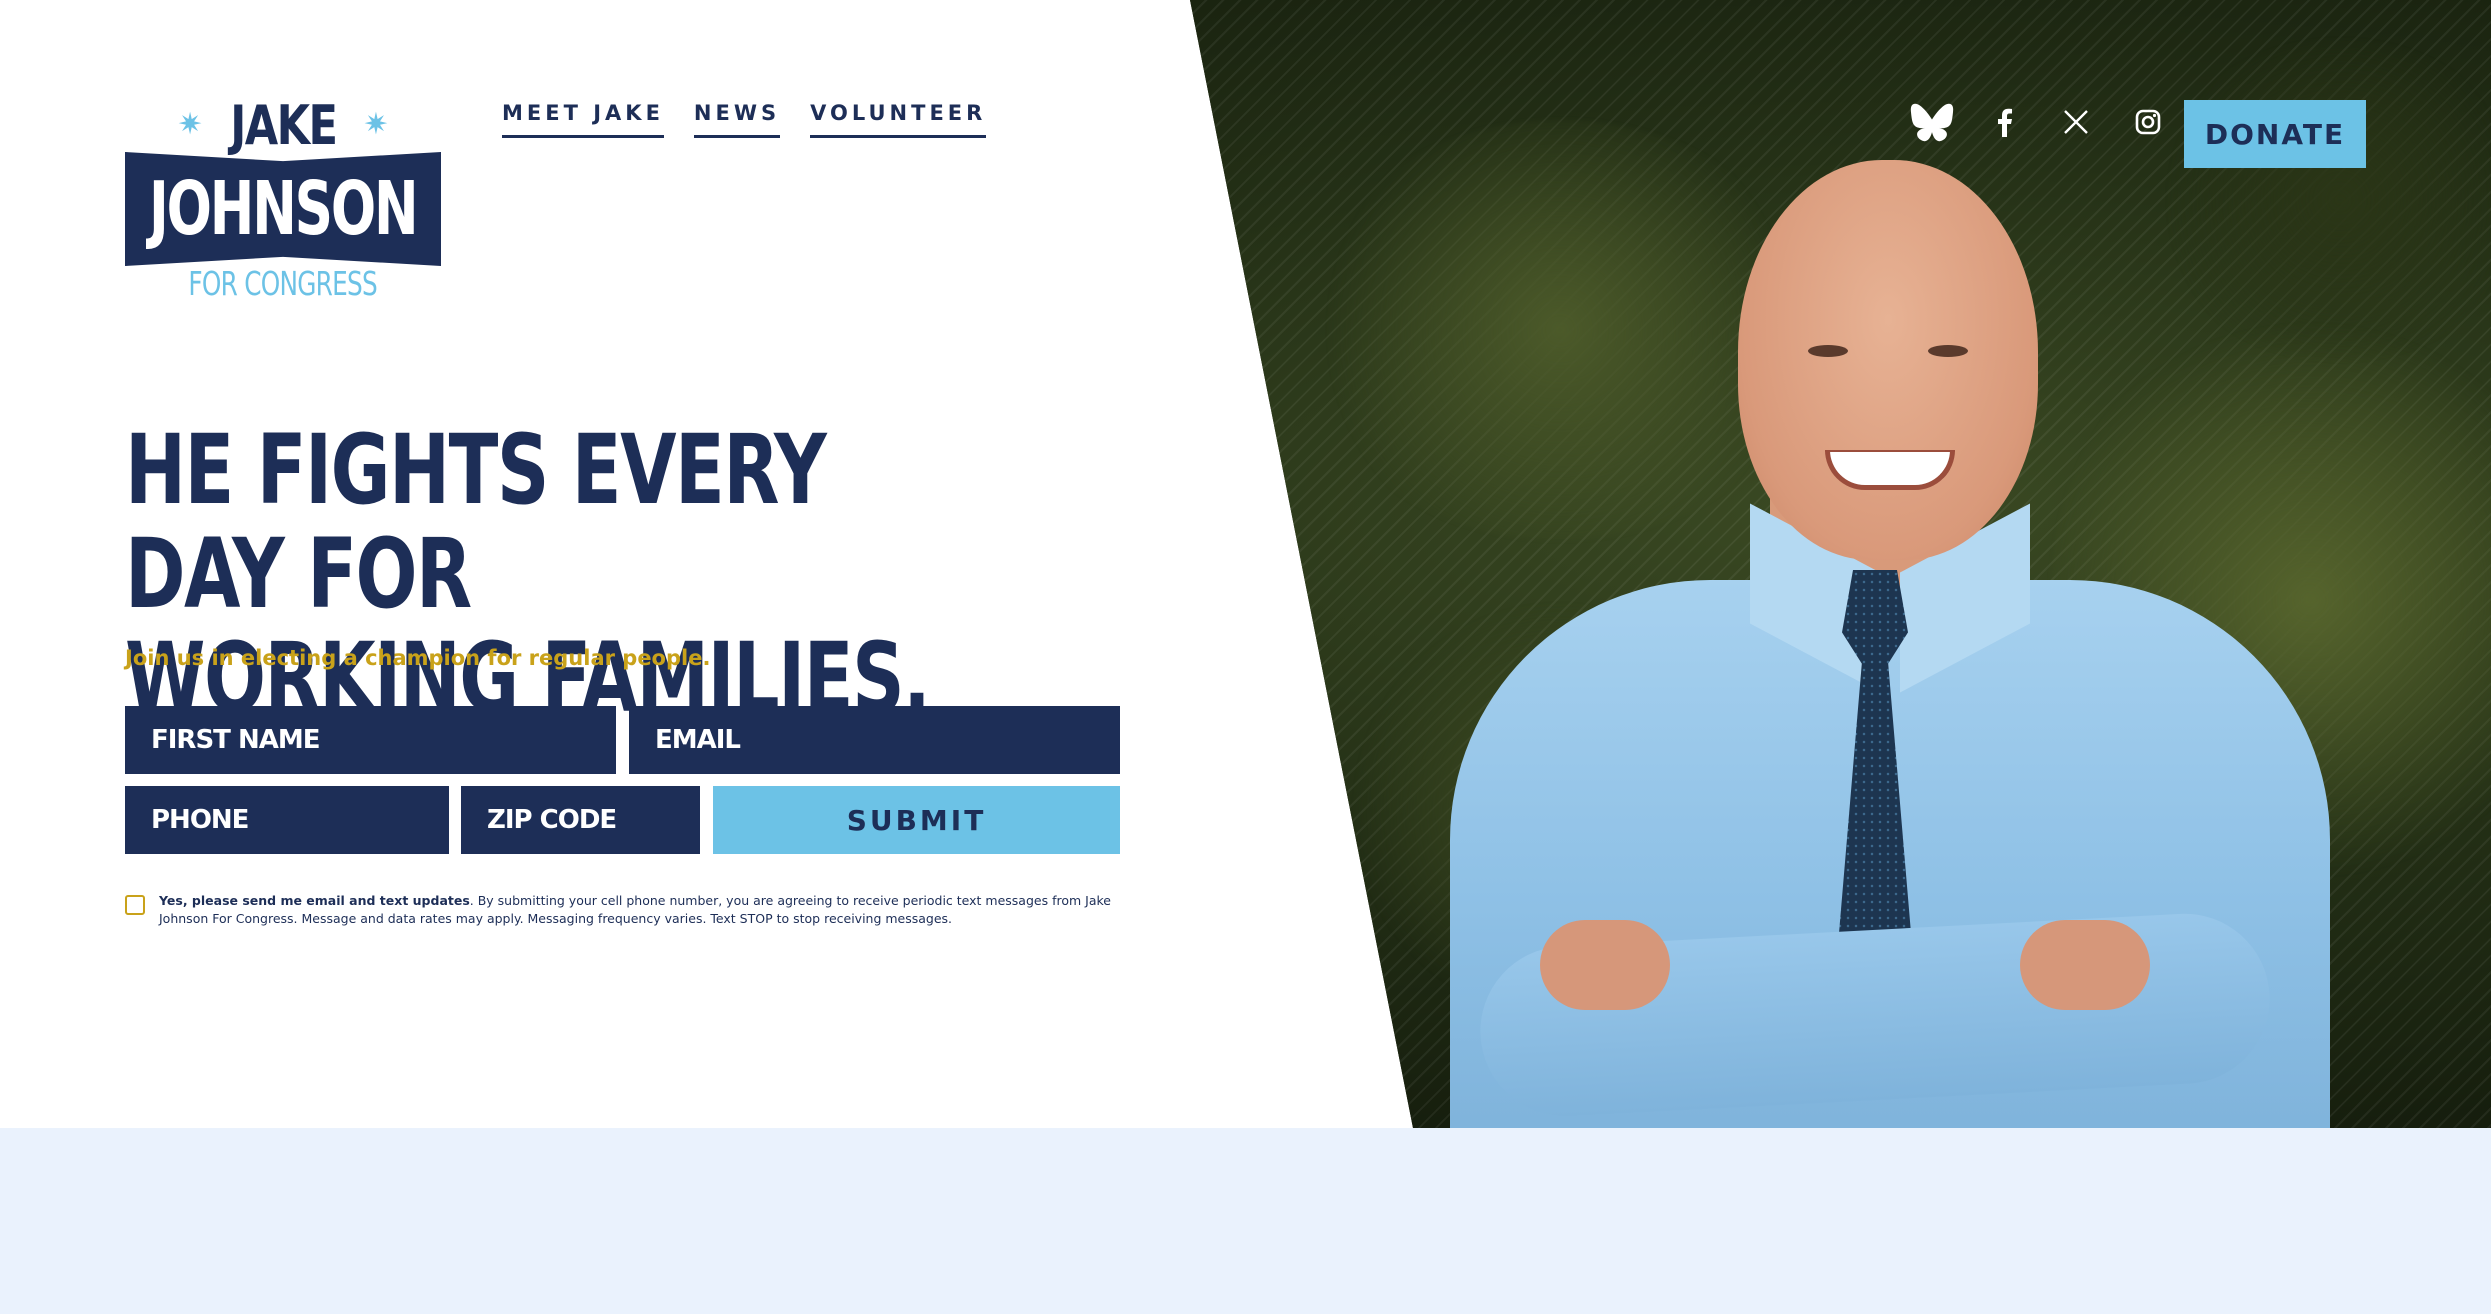  What do you see at coordinates (1932, 122) in the screenshot?
I see `bluesky-icon` at bounding box center [1932, 122].